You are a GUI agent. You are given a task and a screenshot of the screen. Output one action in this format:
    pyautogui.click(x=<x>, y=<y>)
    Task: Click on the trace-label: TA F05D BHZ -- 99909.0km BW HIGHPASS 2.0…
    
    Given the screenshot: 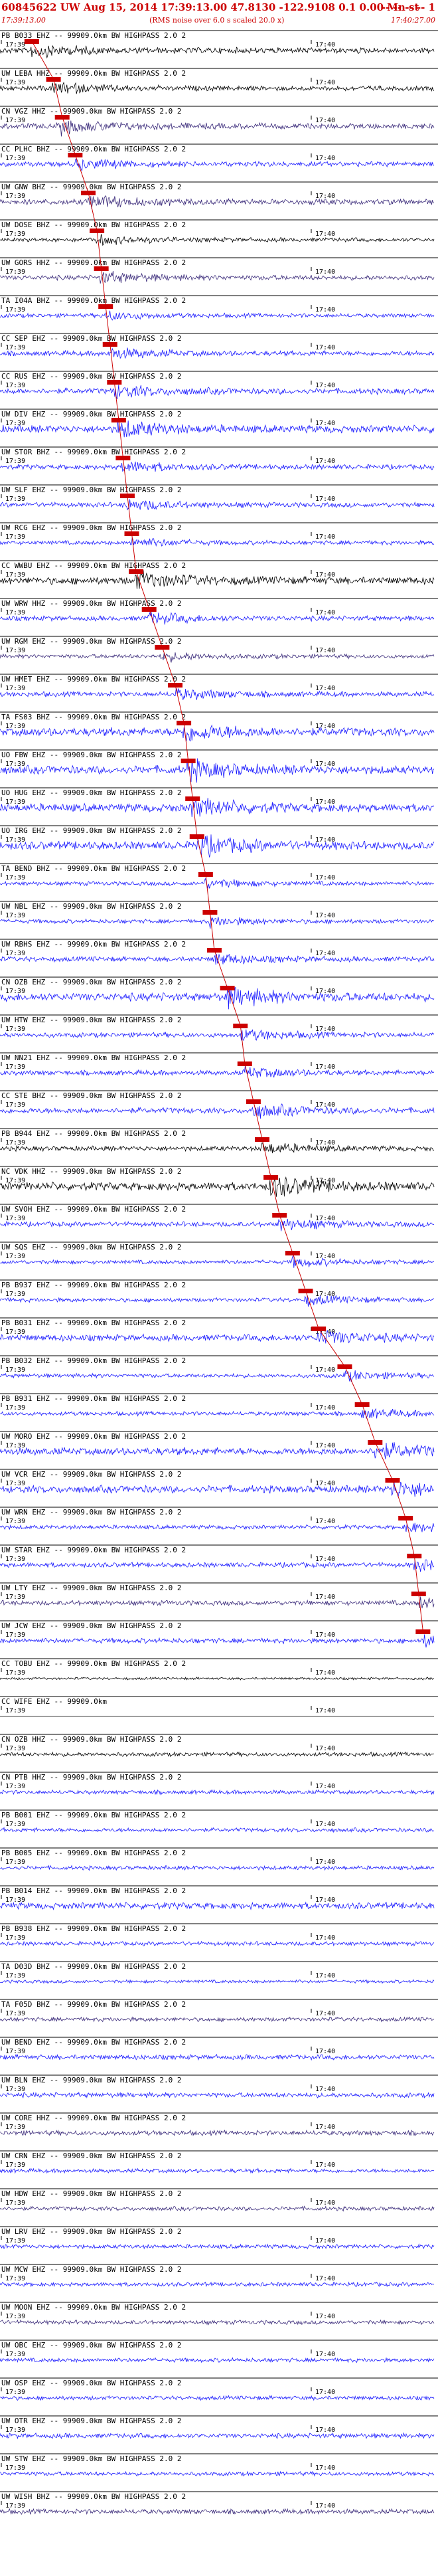 What is the action you would take?
    pyautogui.click(x=94, y=2004)
    